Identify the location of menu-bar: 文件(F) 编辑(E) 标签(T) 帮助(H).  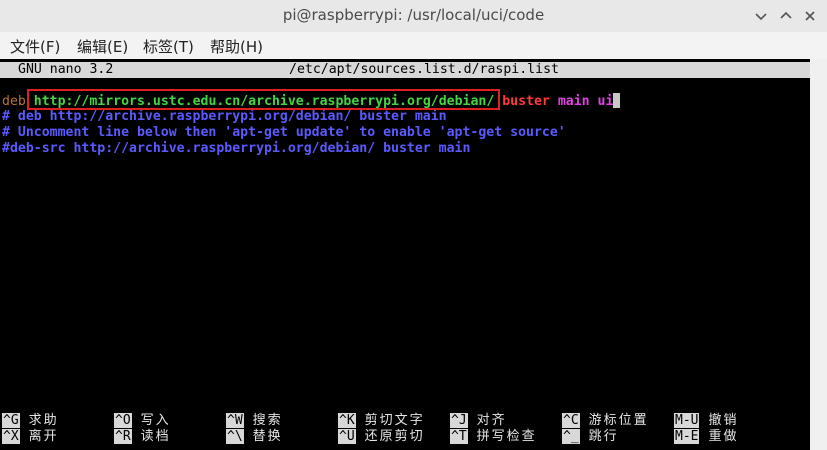
(413, 45).